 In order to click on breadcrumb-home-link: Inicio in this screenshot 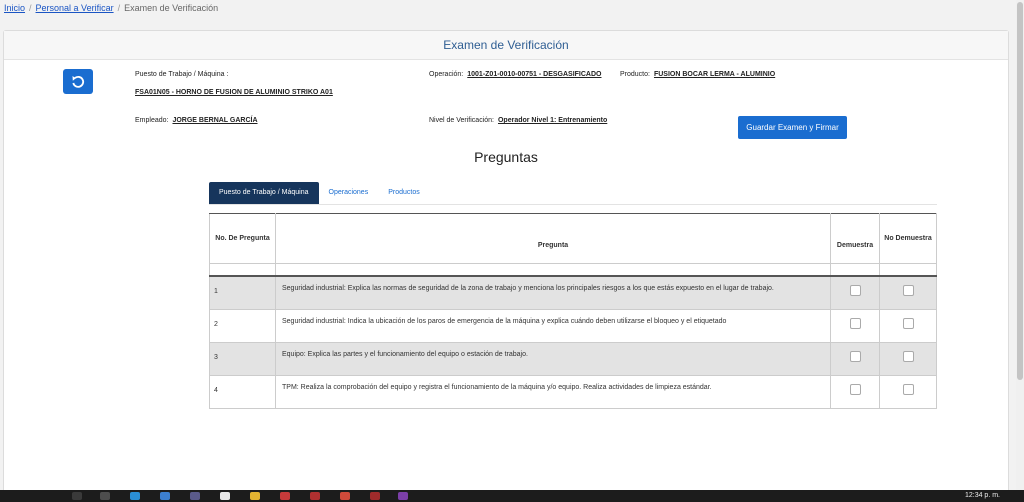, I will do `click(14, 8)`.